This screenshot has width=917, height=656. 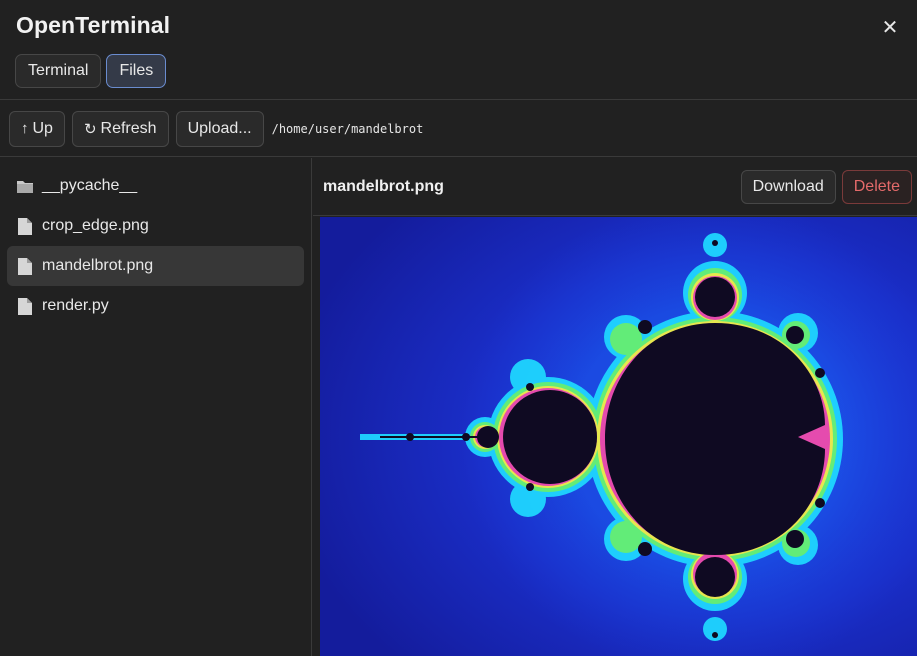 I want to click on refresh-icon: ↻, so click(x=90, y=129).